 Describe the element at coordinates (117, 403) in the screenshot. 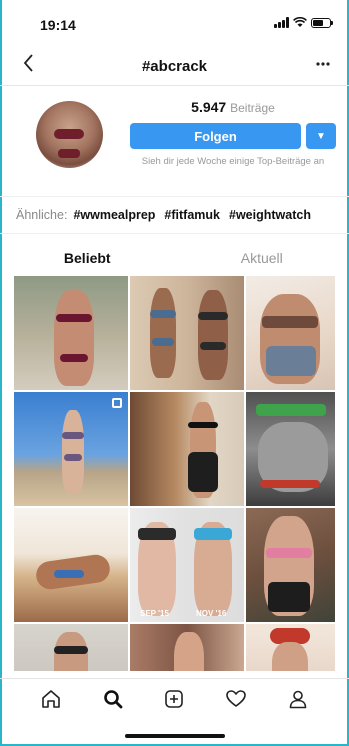

I see `multi-photo-icon` at that location.